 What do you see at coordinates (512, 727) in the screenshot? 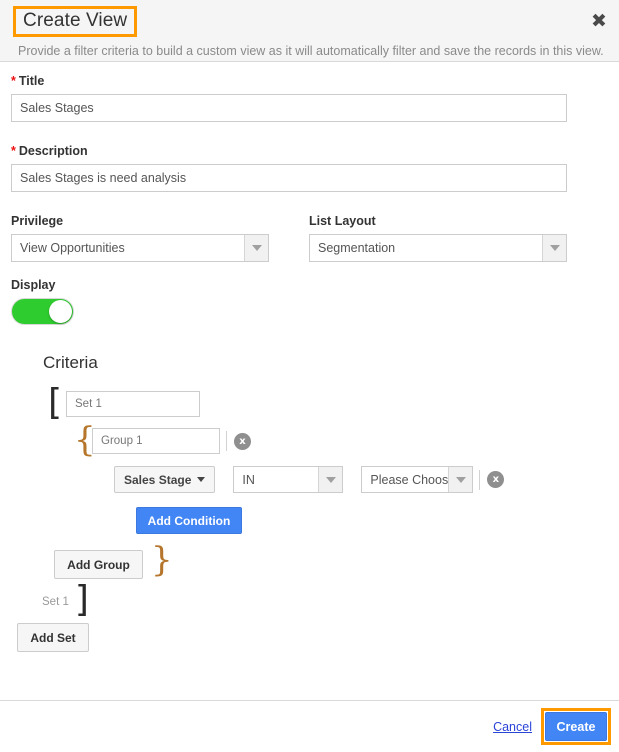
I see `cancel-link: Cancel` at bounding box center [512, 727].